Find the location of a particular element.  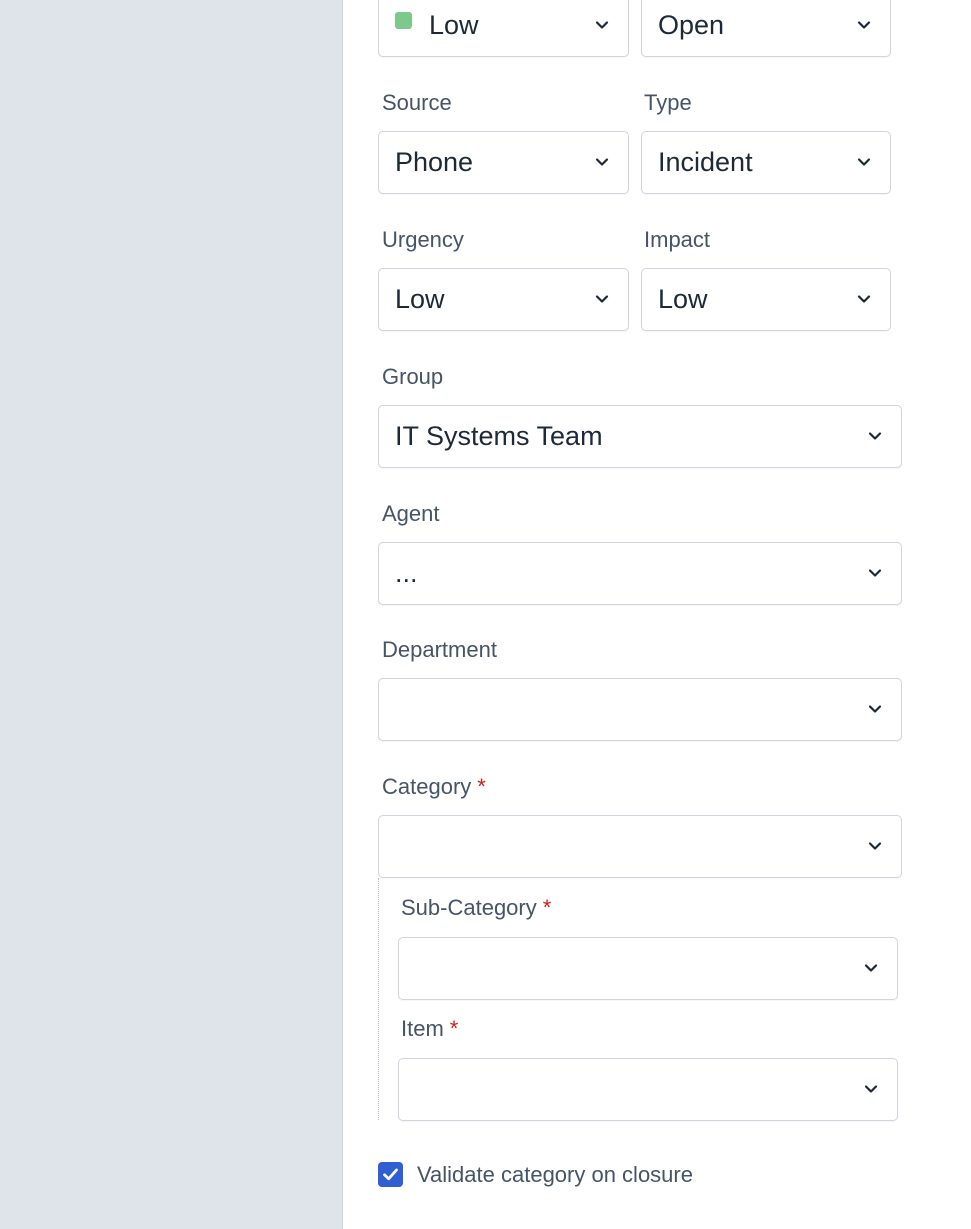

agent-label: Agent is located at coordinates (411, 513).